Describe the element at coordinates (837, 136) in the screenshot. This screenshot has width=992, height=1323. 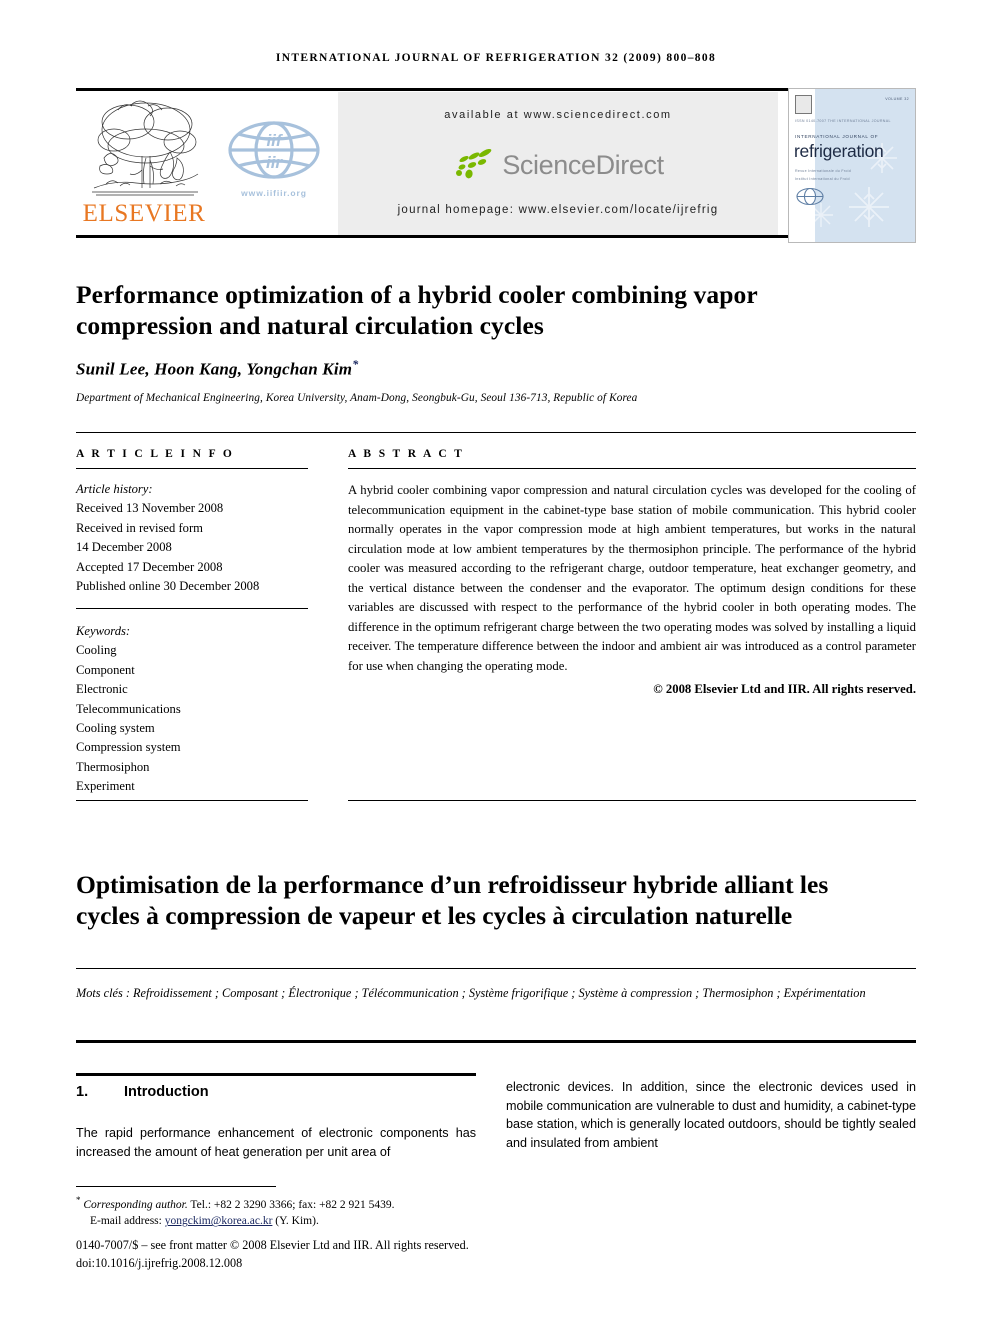
I see `cover-international-journal-of: INTERNATIONAL JOURNAL OF` at that location.